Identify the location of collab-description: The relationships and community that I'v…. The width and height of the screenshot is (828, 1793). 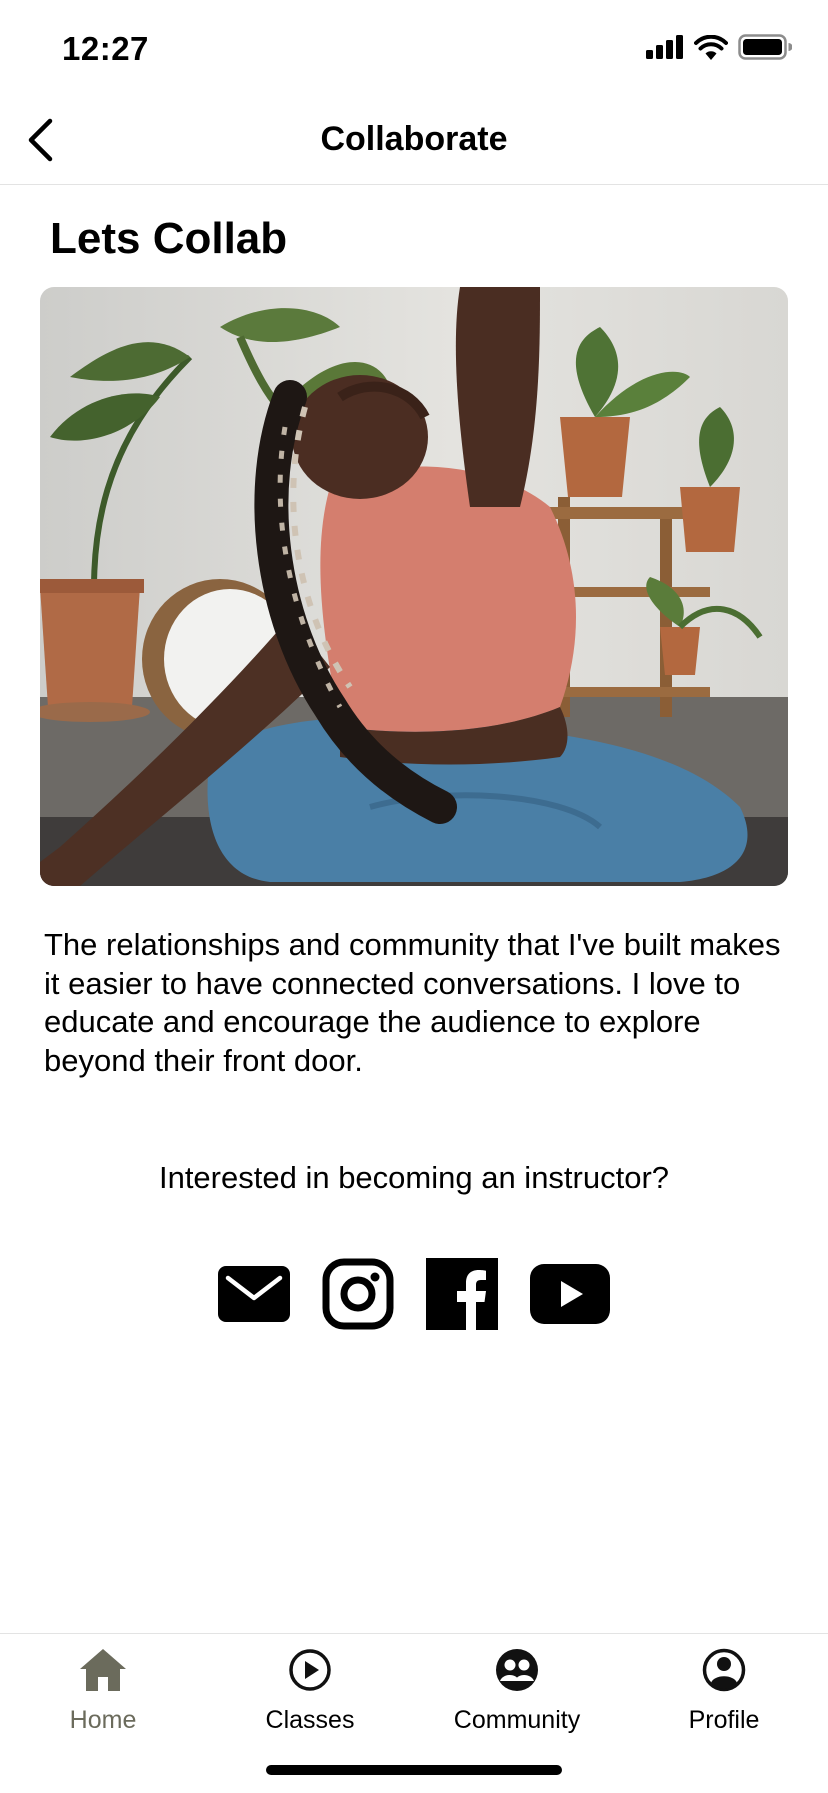
(412, 1002).